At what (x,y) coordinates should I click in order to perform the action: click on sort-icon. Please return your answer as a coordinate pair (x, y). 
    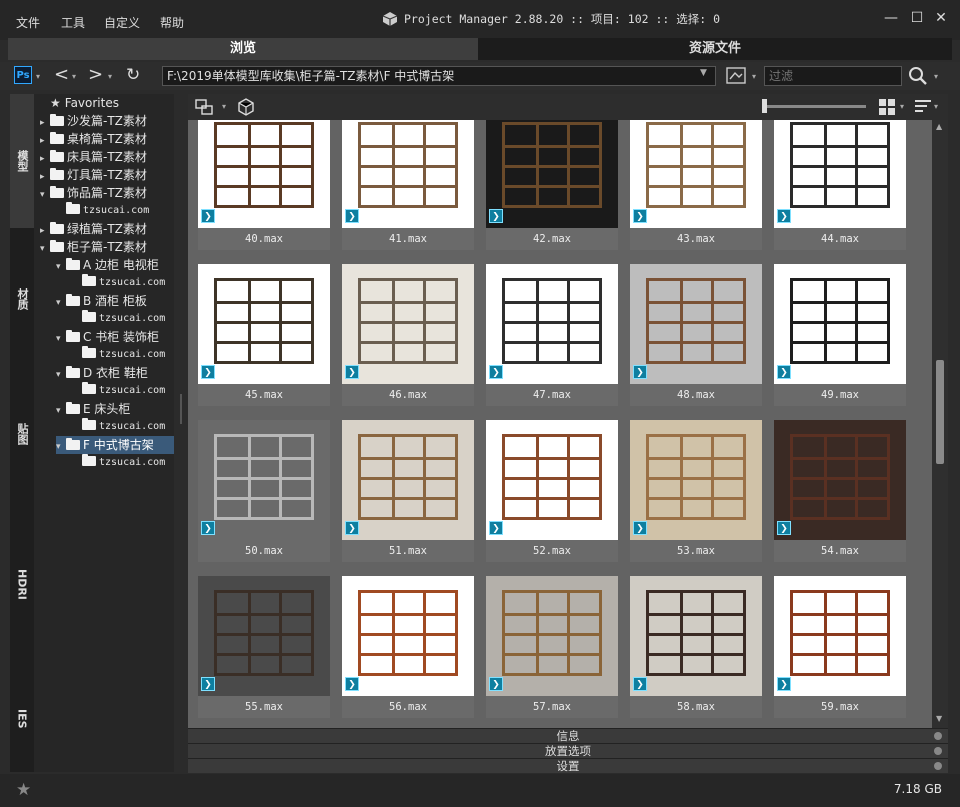
    Looking at the image, I should click on (923, 107).